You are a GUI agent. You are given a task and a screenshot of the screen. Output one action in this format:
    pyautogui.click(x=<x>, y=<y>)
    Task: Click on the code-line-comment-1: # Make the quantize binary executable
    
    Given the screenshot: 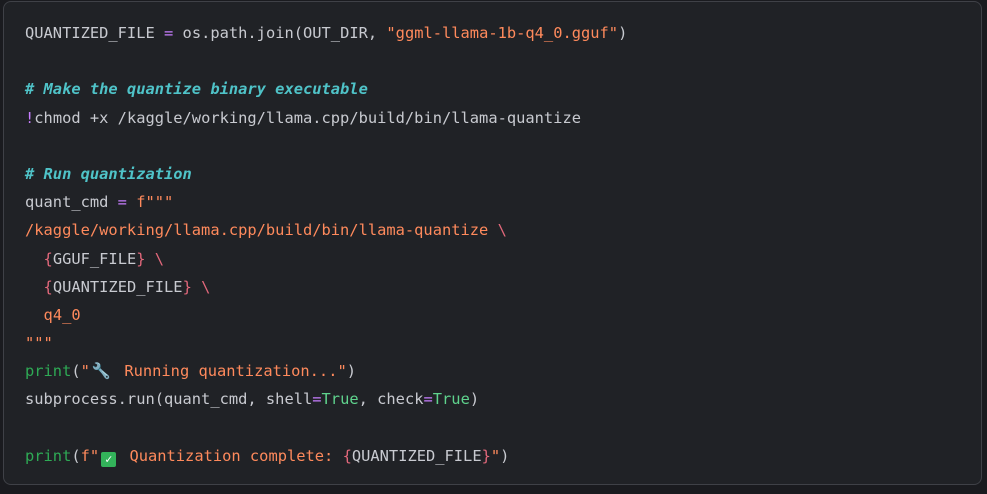 What is the action you would take?
    pyautogui.click(x=326, y=89)
    